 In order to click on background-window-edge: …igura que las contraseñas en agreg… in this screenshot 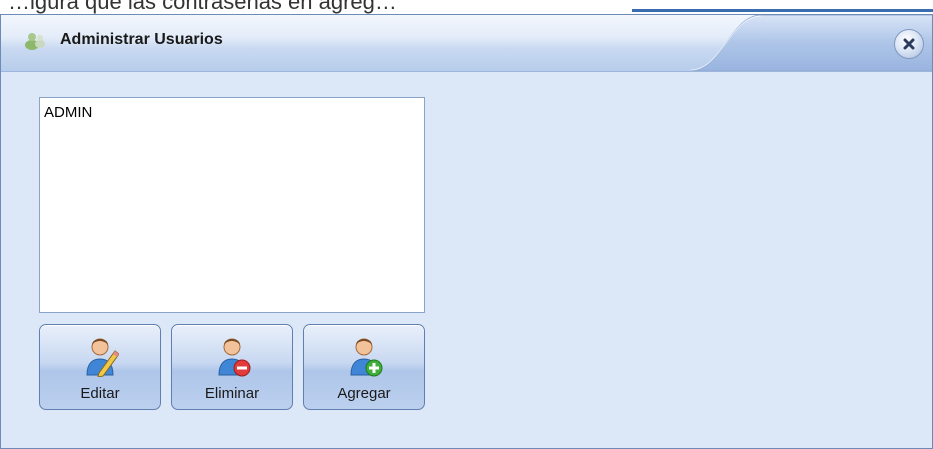, I will do `click(466, 7)`.